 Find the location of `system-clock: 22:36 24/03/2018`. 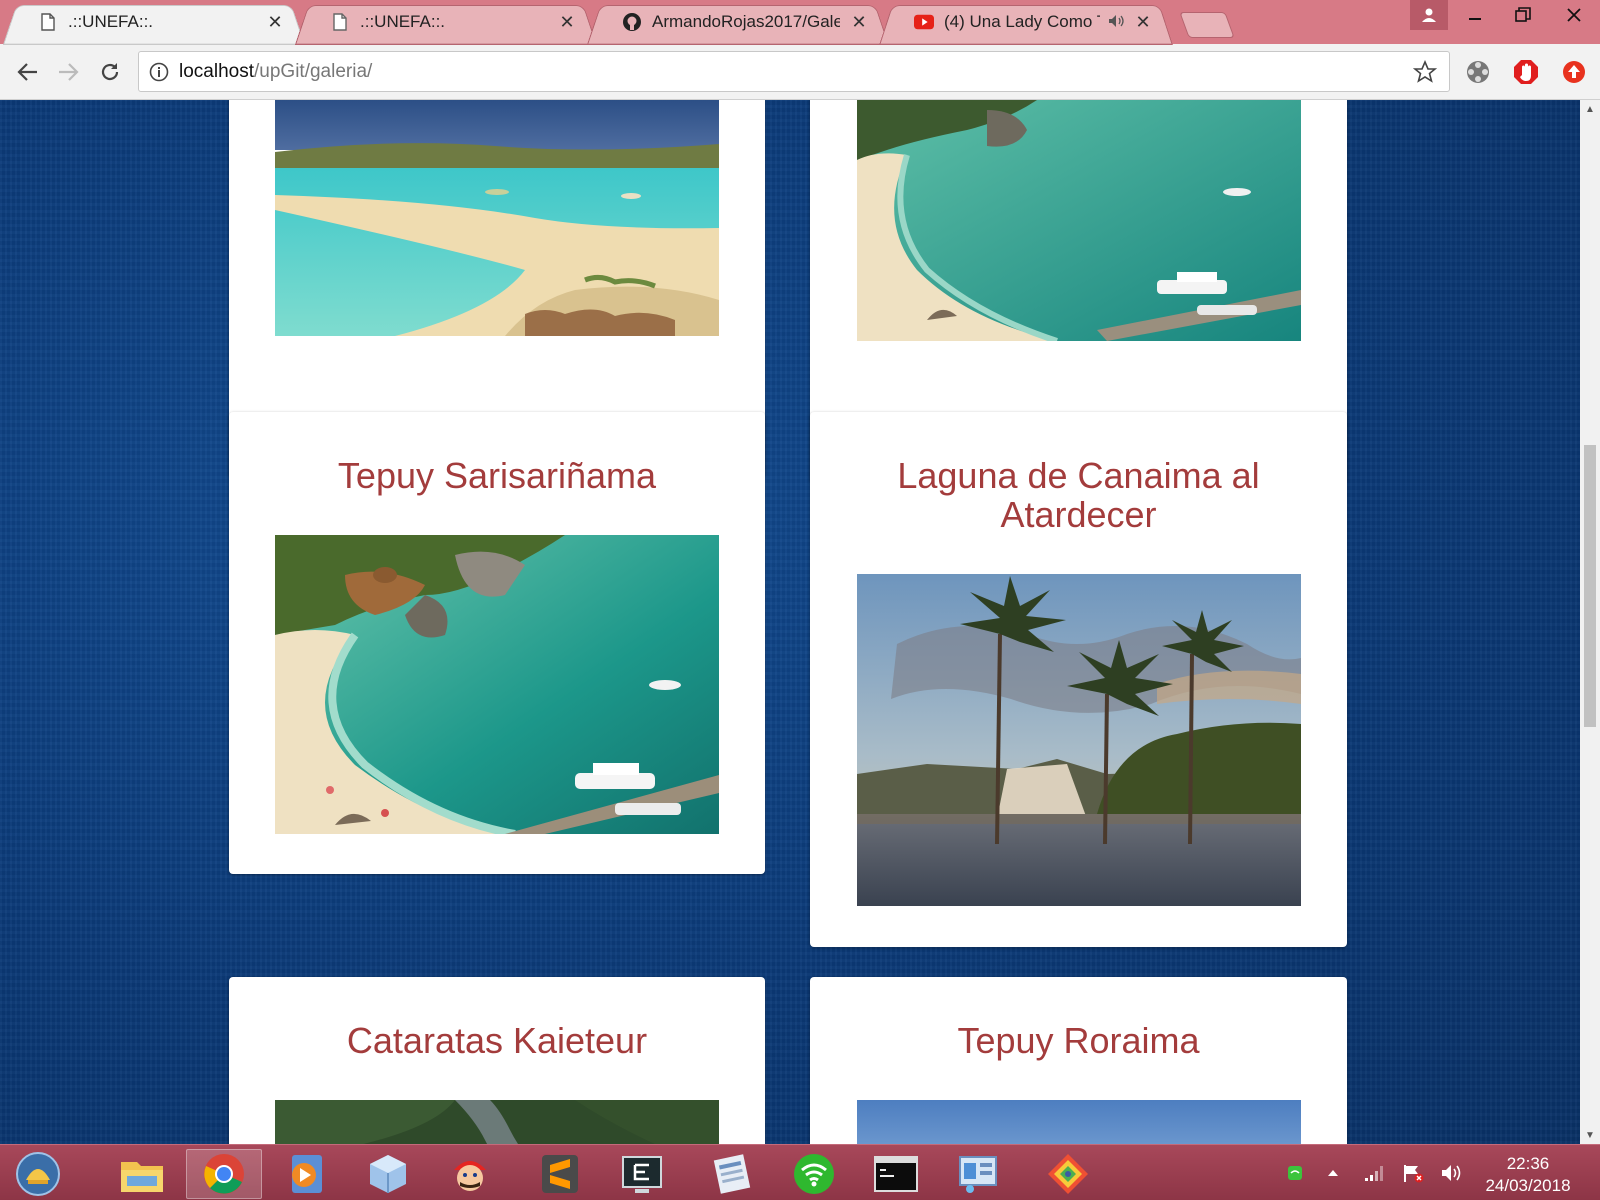

system-clock: 22:36 24/03/2018 is located at coordinates (1528, 1175).